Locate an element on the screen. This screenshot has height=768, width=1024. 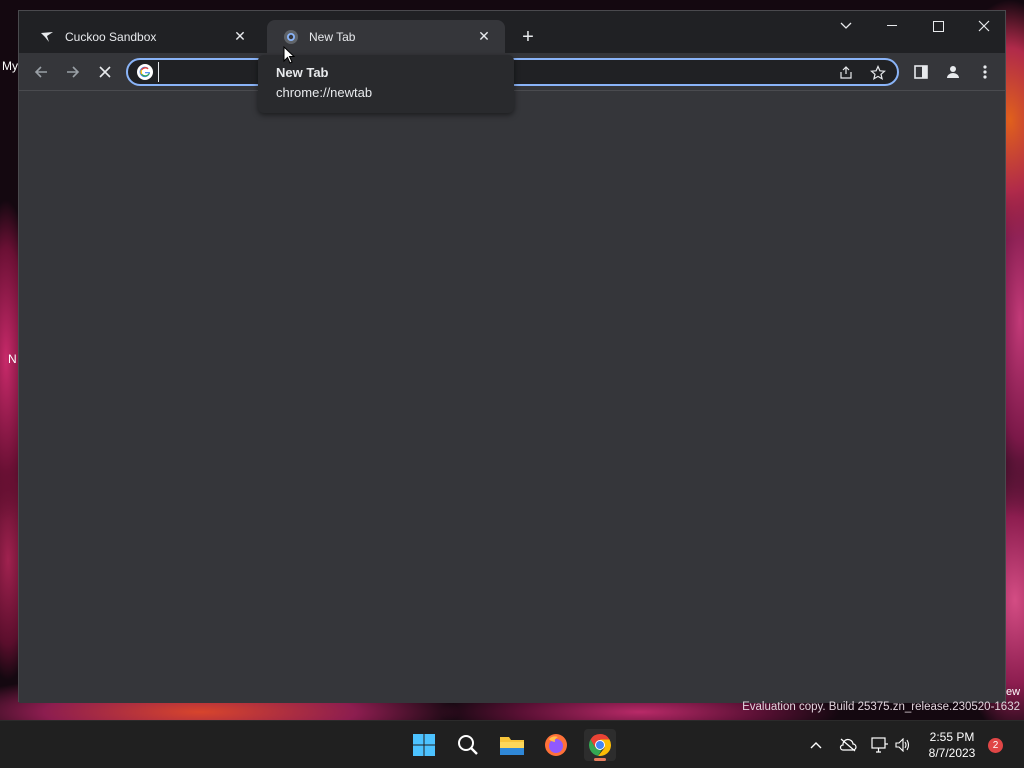
chrome-icon is located at coordinates (600, 745).